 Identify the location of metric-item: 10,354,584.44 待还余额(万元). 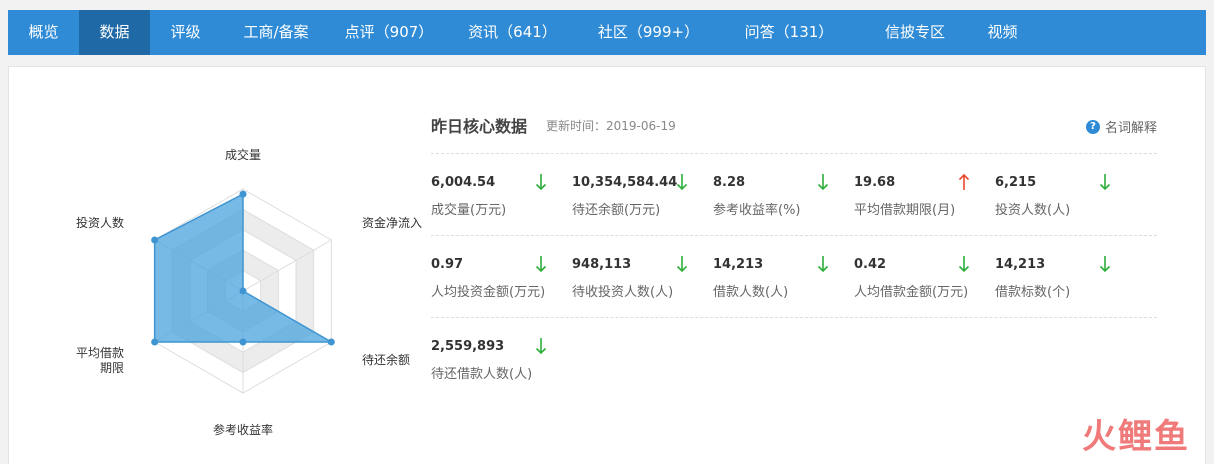
(637, 199).